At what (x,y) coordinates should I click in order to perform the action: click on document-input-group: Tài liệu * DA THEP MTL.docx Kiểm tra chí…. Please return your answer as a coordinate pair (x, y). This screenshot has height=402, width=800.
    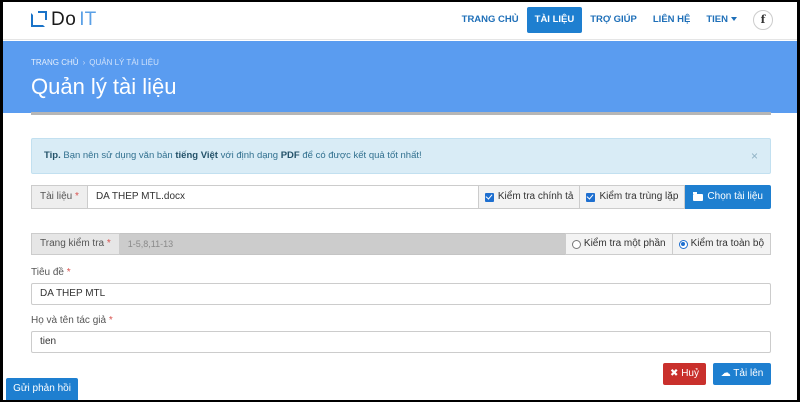
    Looking at the image, I should click on (401, 197).